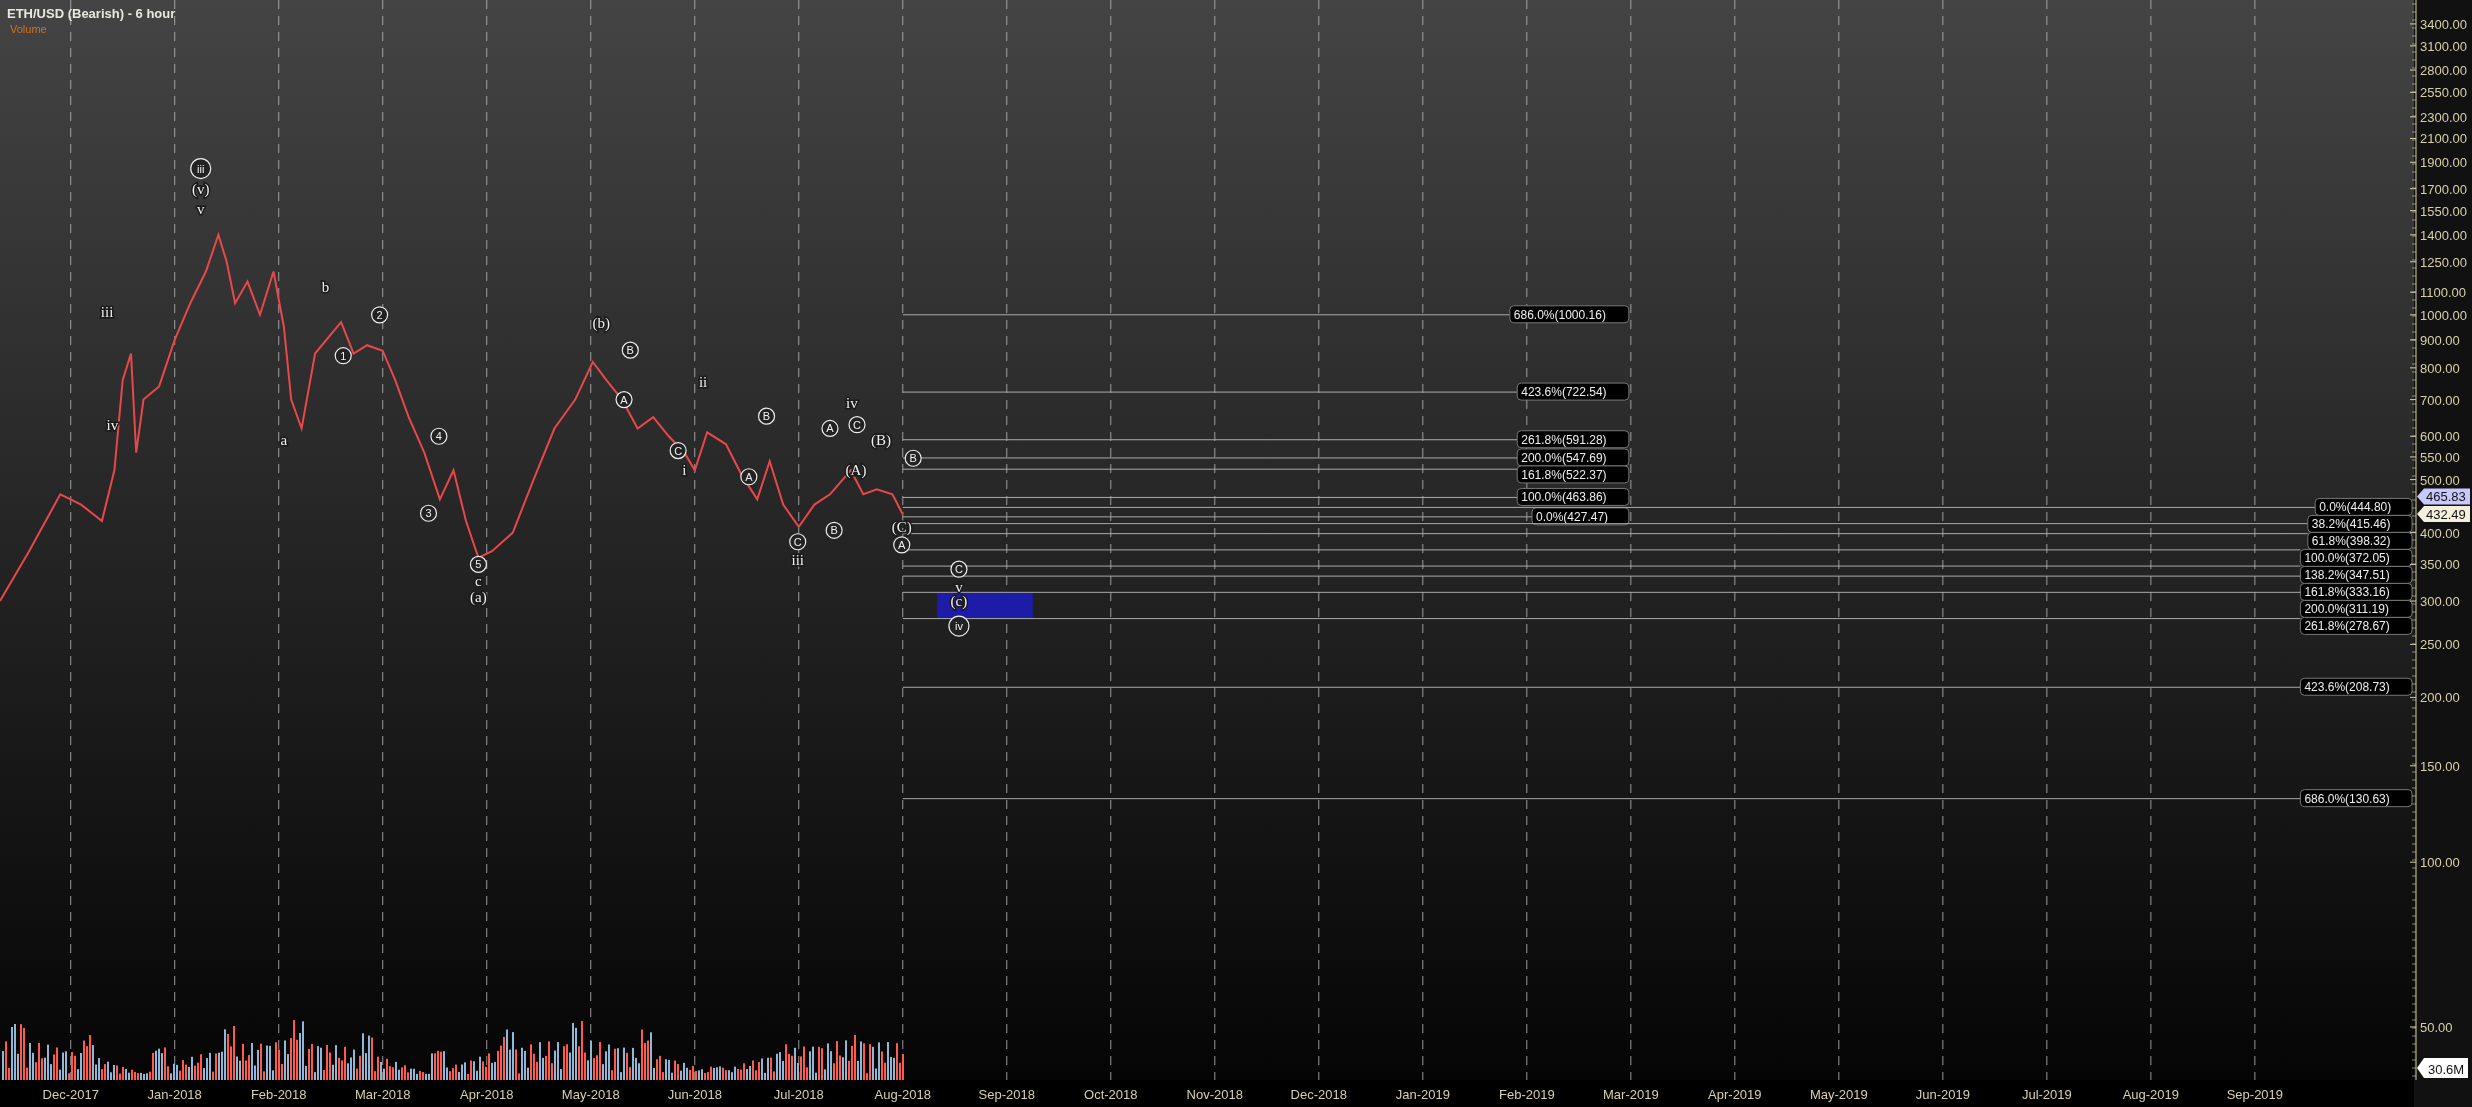 The width and height of the screenshot is (2472, 1107). Describe the element at coordinates (487, 1094) in the screenshot. I see `date-axis-label: Apr-2018` at that location.